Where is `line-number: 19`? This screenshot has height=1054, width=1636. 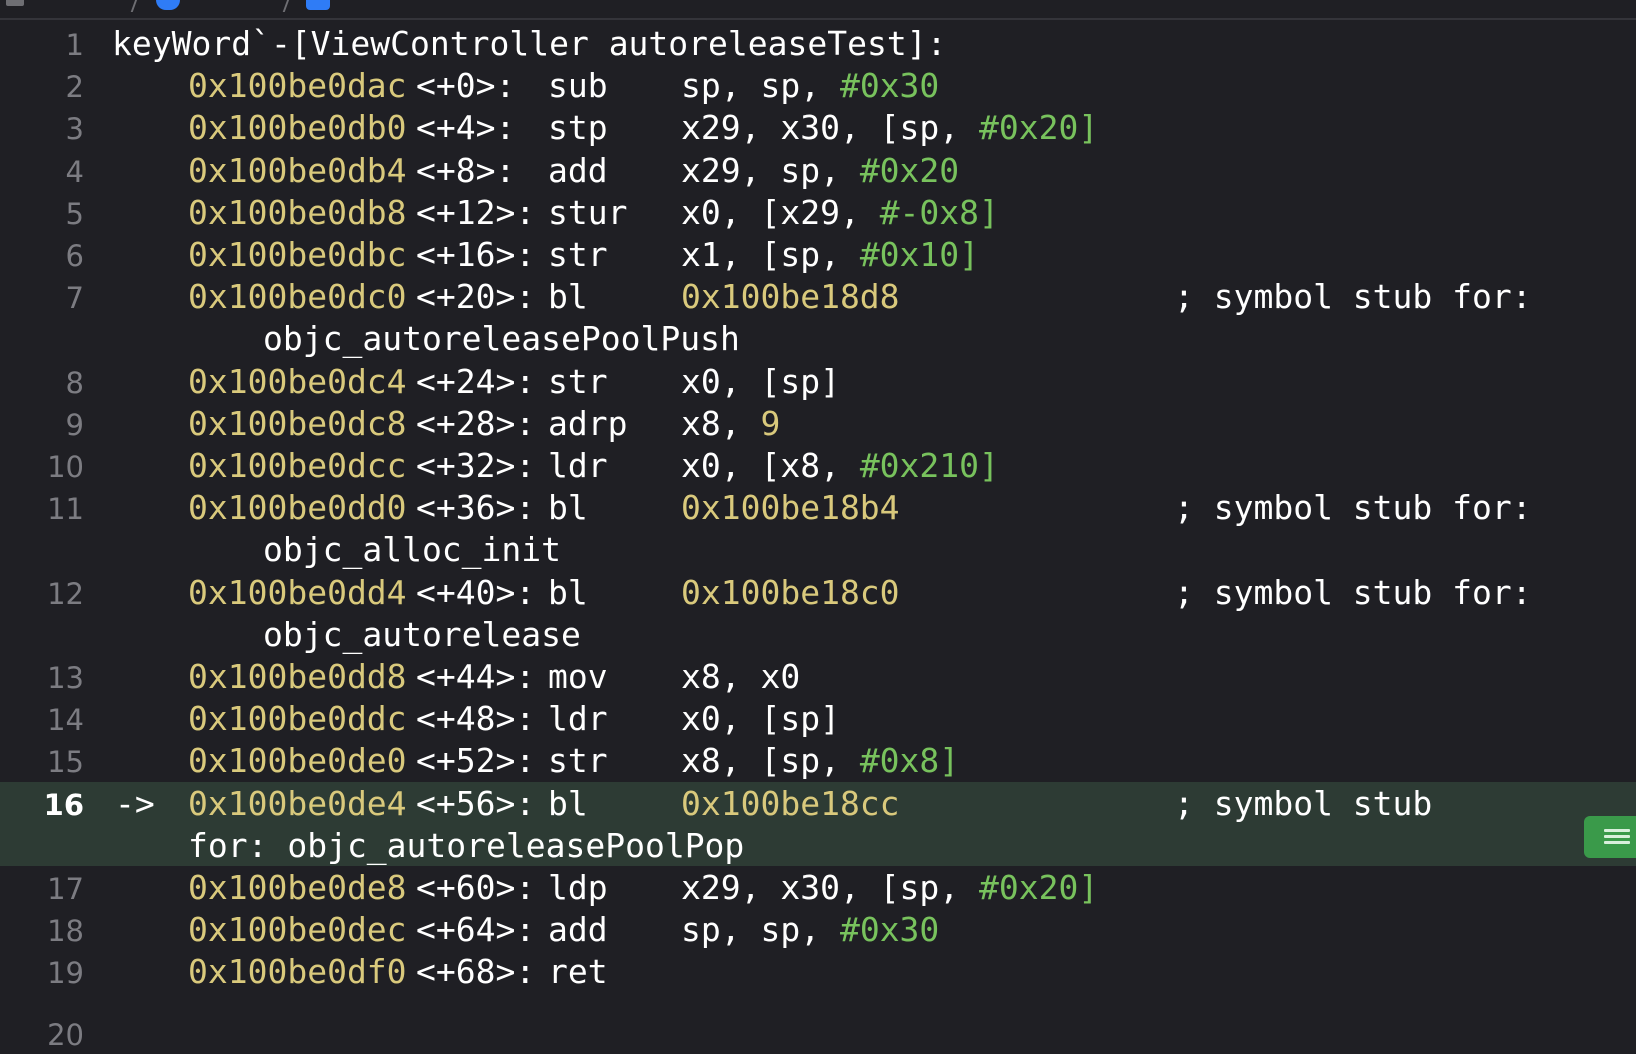 line-number: 19 is located at coordinates (65, 973).